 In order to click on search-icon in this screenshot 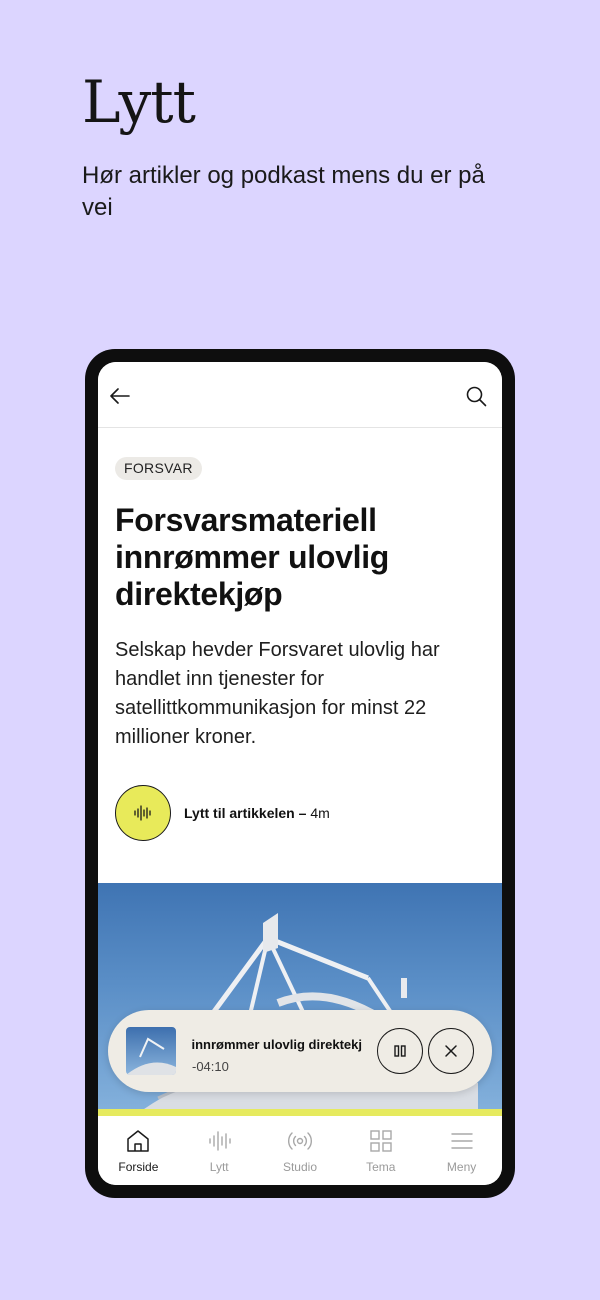, I will do `click(476, 396)`.